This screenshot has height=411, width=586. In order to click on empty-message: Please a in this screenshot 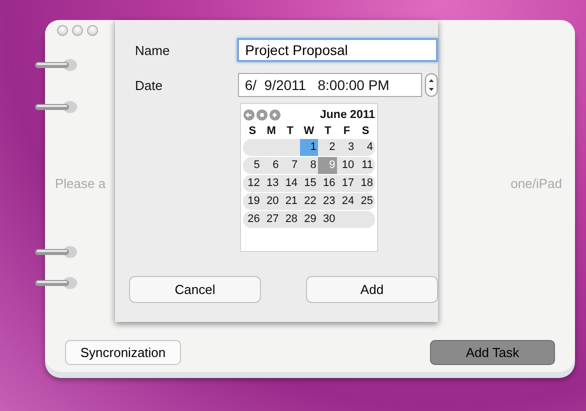, I will do `click(80, 183)`.